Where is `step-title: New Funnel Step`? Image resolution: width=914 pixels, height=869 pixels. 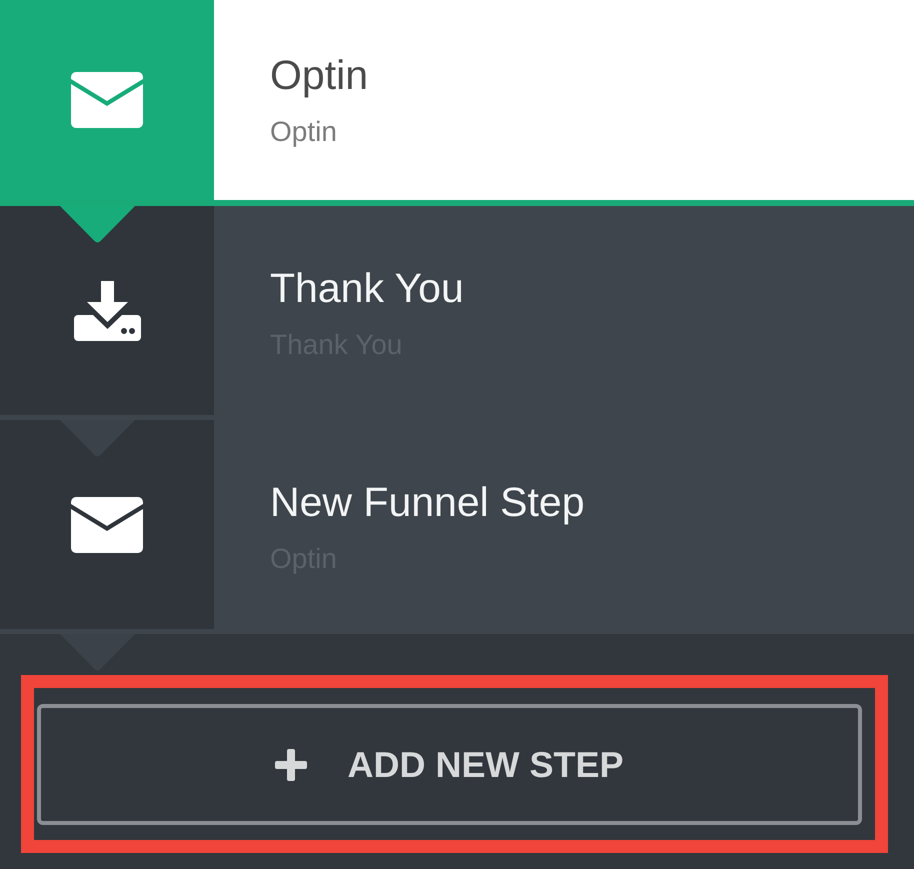 step-title: New Funnel Step is located at coordinates (427, 502).